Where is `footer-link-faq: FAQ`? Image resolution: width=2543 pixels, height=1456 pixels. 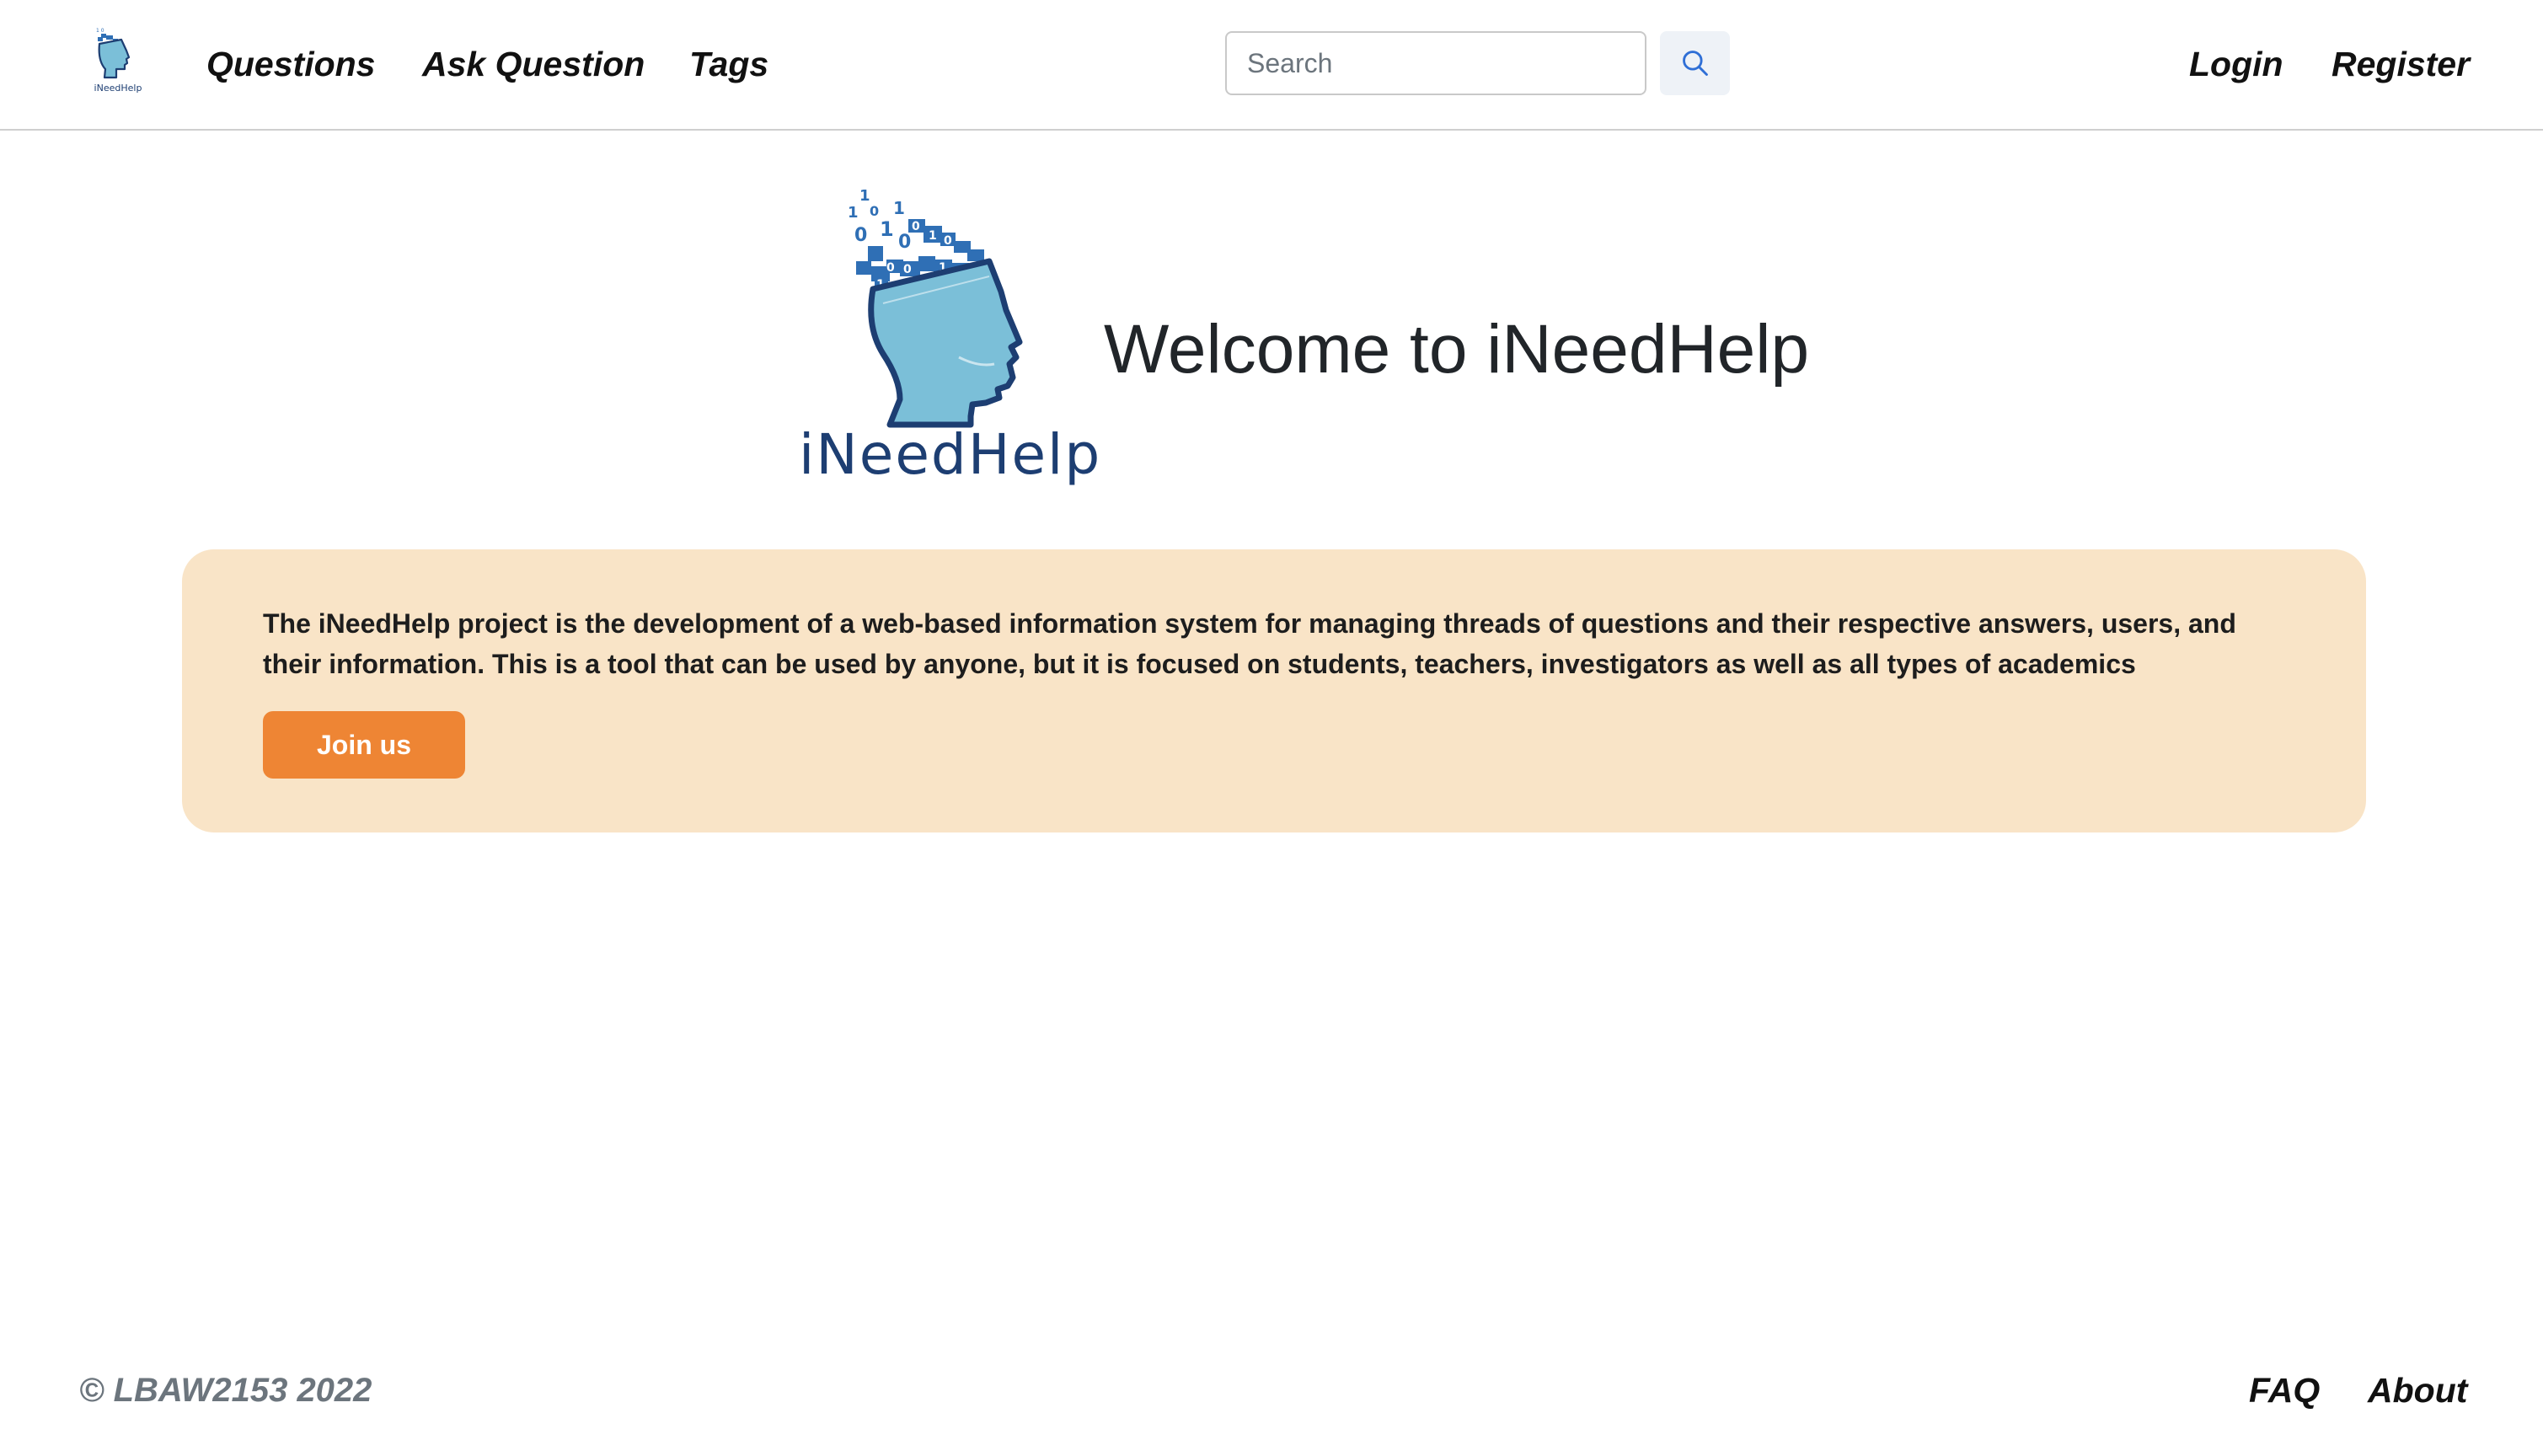 footer-link-faq: FAQ is located at coordinates (2284, 1390).